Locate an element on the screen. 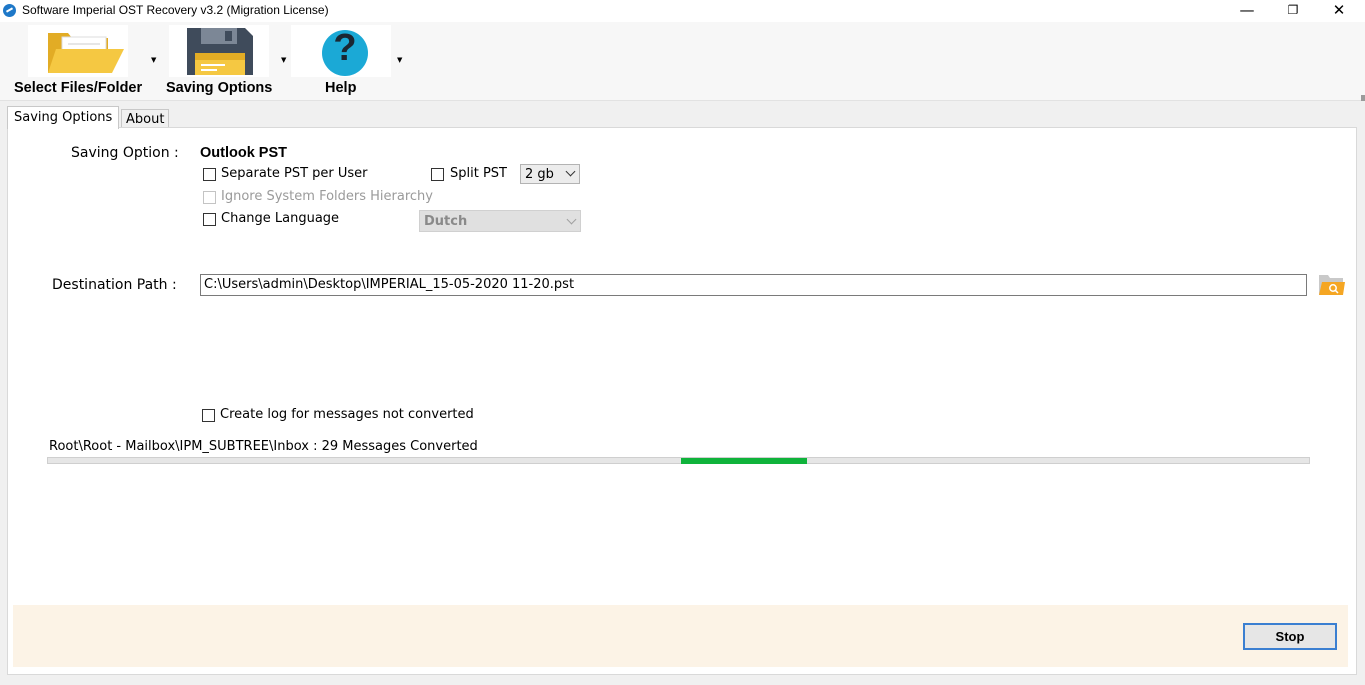 Image resolution: width=1365 pixels, height=685 pixels. separate-pst-label: Separate PST per User is located at coordinates (294, 173).